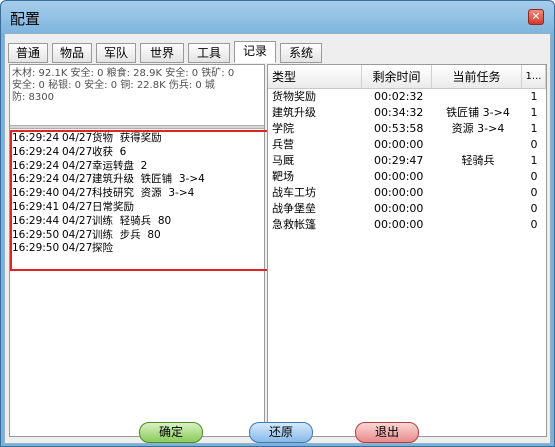  I want to click on tab-general: 普通, so click(28, 53).